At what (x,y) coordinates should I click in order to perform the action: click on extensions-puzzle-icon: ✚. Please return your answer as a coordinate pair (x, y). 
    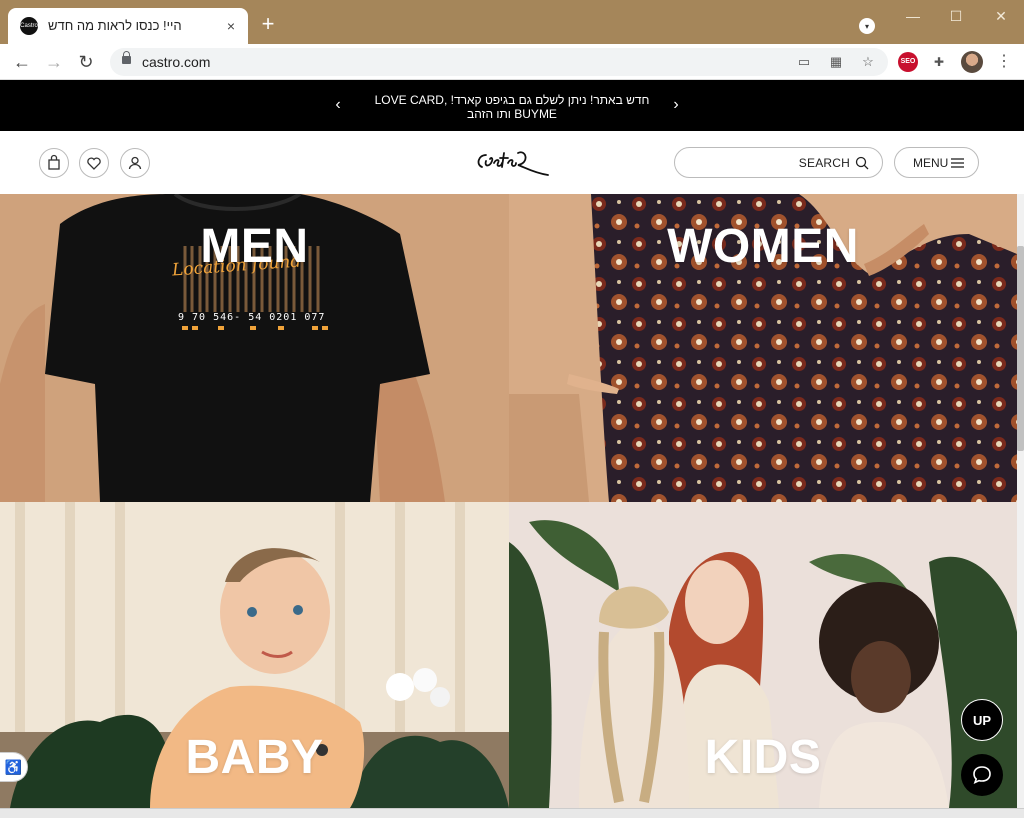
    Looking at the image, I should click on (939, 62).